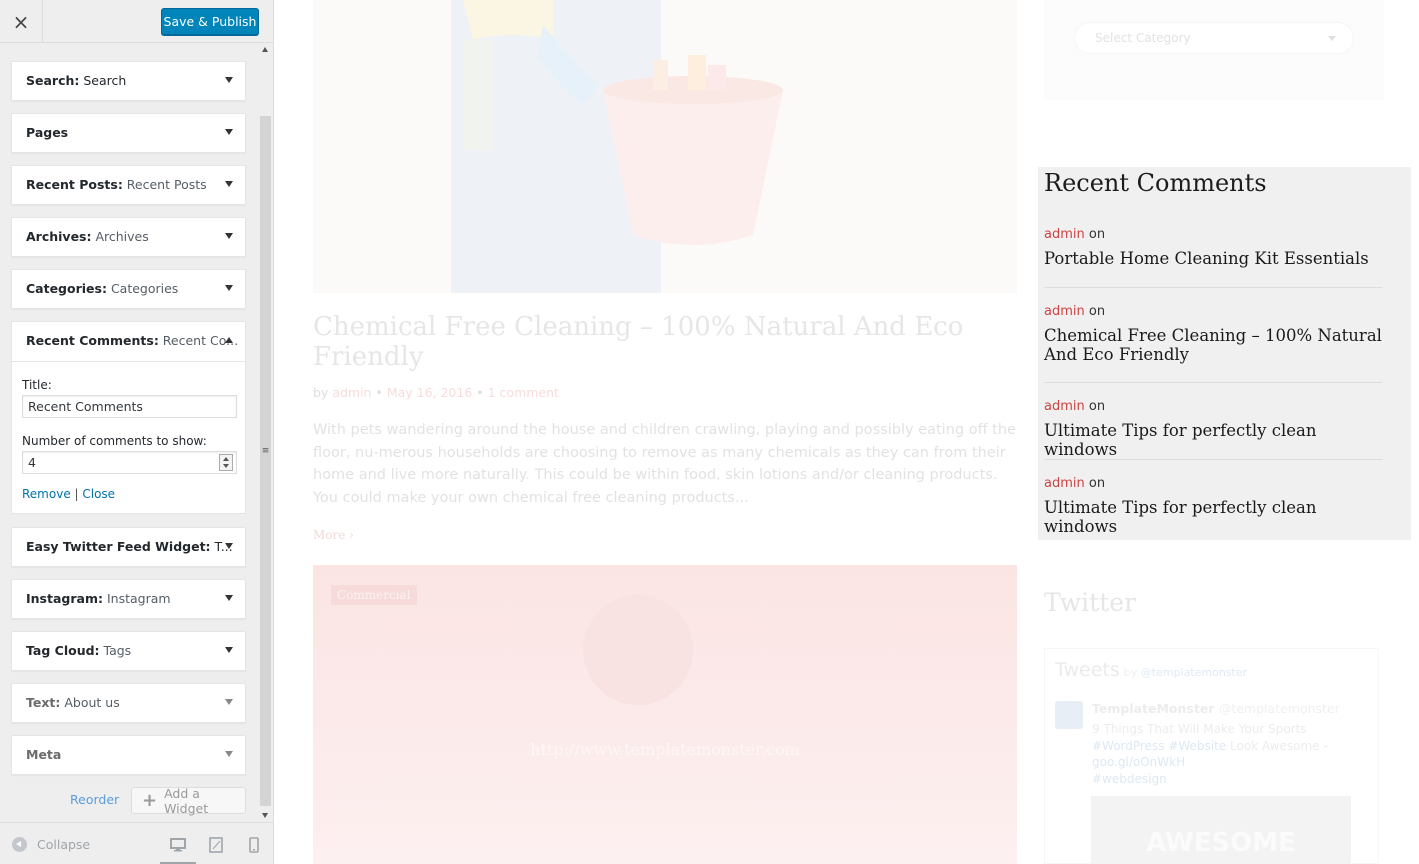 The width and height of the screenshot is (1419, 864). What do you see at coordinates (229, 340) in the screenshot?
I see `chevron-up-icon` at bounding box center [229, 340].